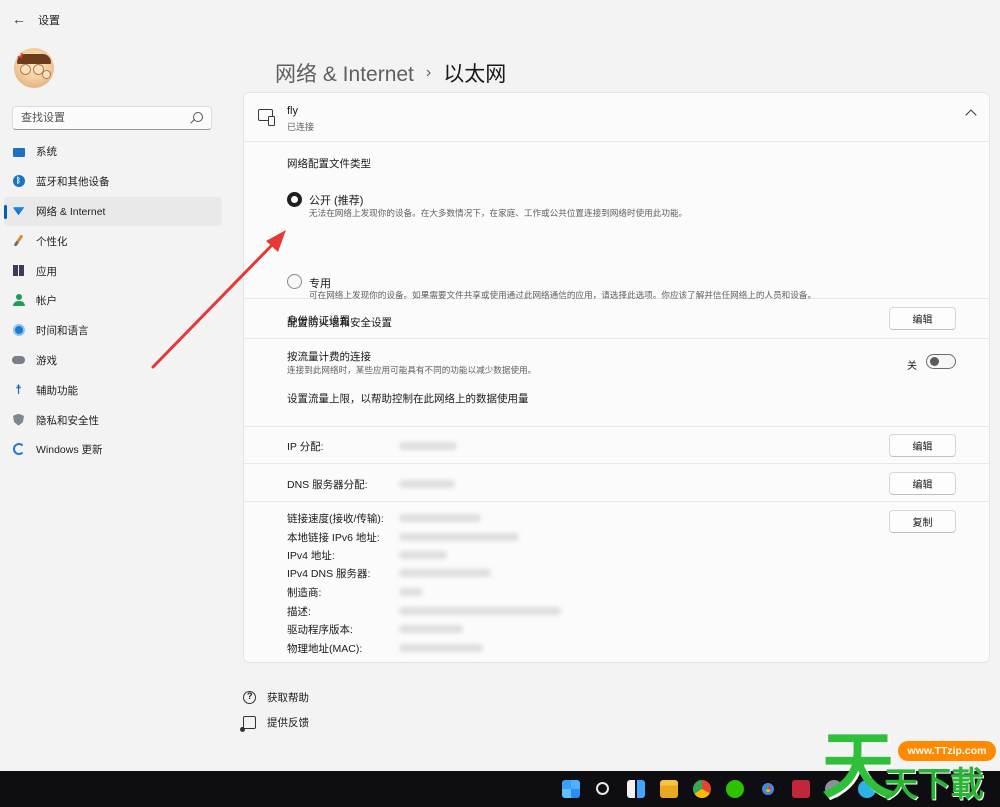 This screenshot has width=1000, height=807. What do you see at coordinates (616, 445) in the screenshot?
I see `ip-assignment-row: IP 分配: 编辑` at bounding box center [616, 445].